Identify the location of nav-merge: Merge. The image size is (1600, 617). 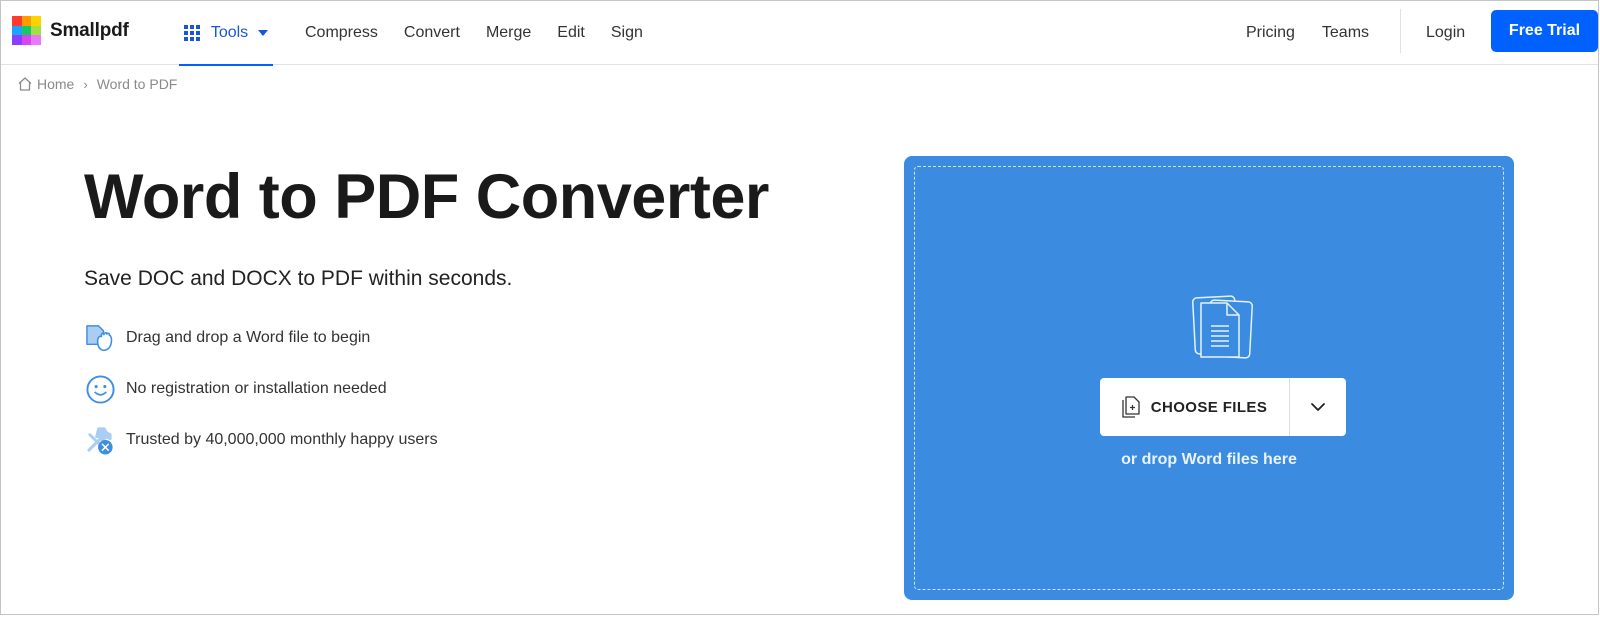
(508, 33).